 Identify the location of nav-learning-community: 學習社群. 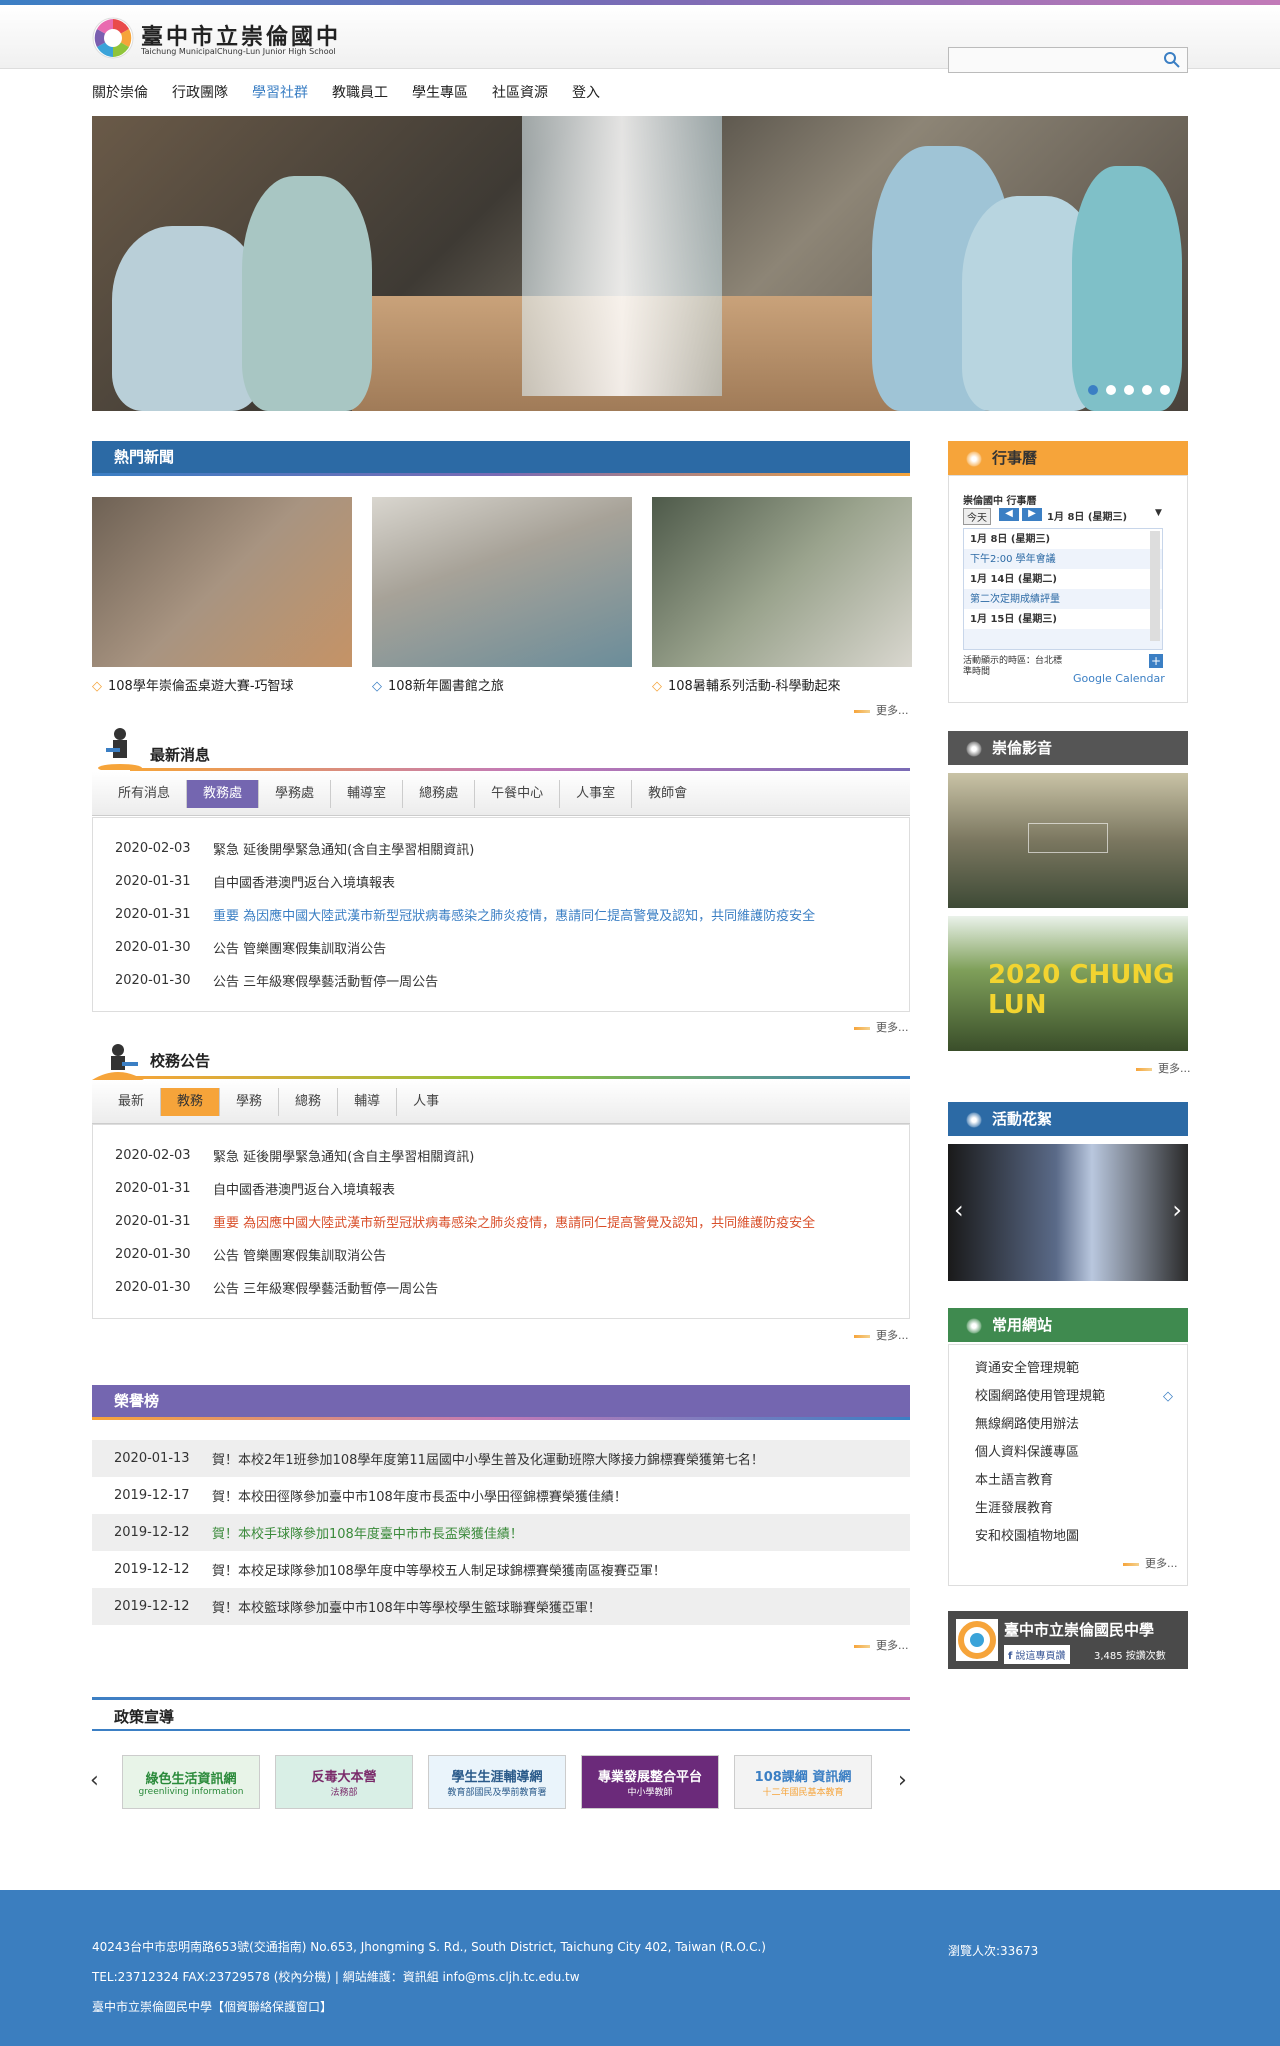
(280, 92).